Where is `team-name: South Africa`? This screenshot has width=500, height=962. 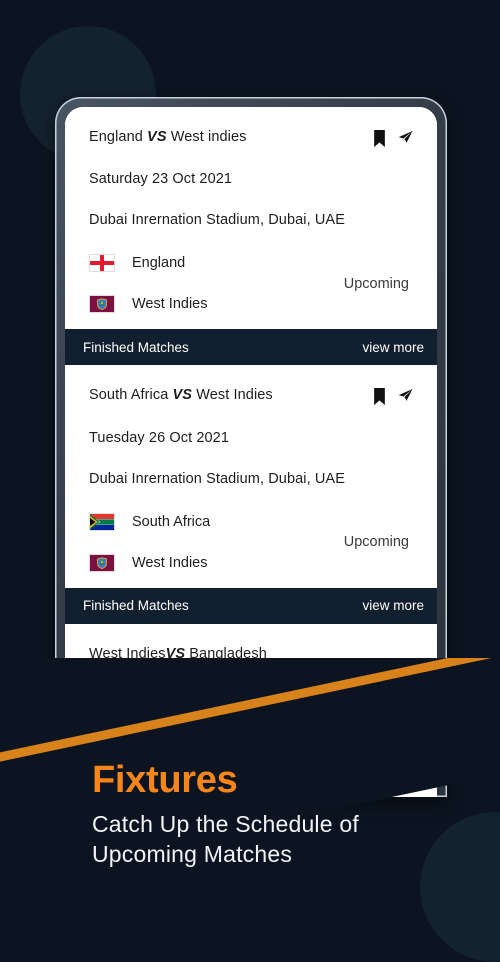
team-name: South Africa is located at coordinates (171, 521).